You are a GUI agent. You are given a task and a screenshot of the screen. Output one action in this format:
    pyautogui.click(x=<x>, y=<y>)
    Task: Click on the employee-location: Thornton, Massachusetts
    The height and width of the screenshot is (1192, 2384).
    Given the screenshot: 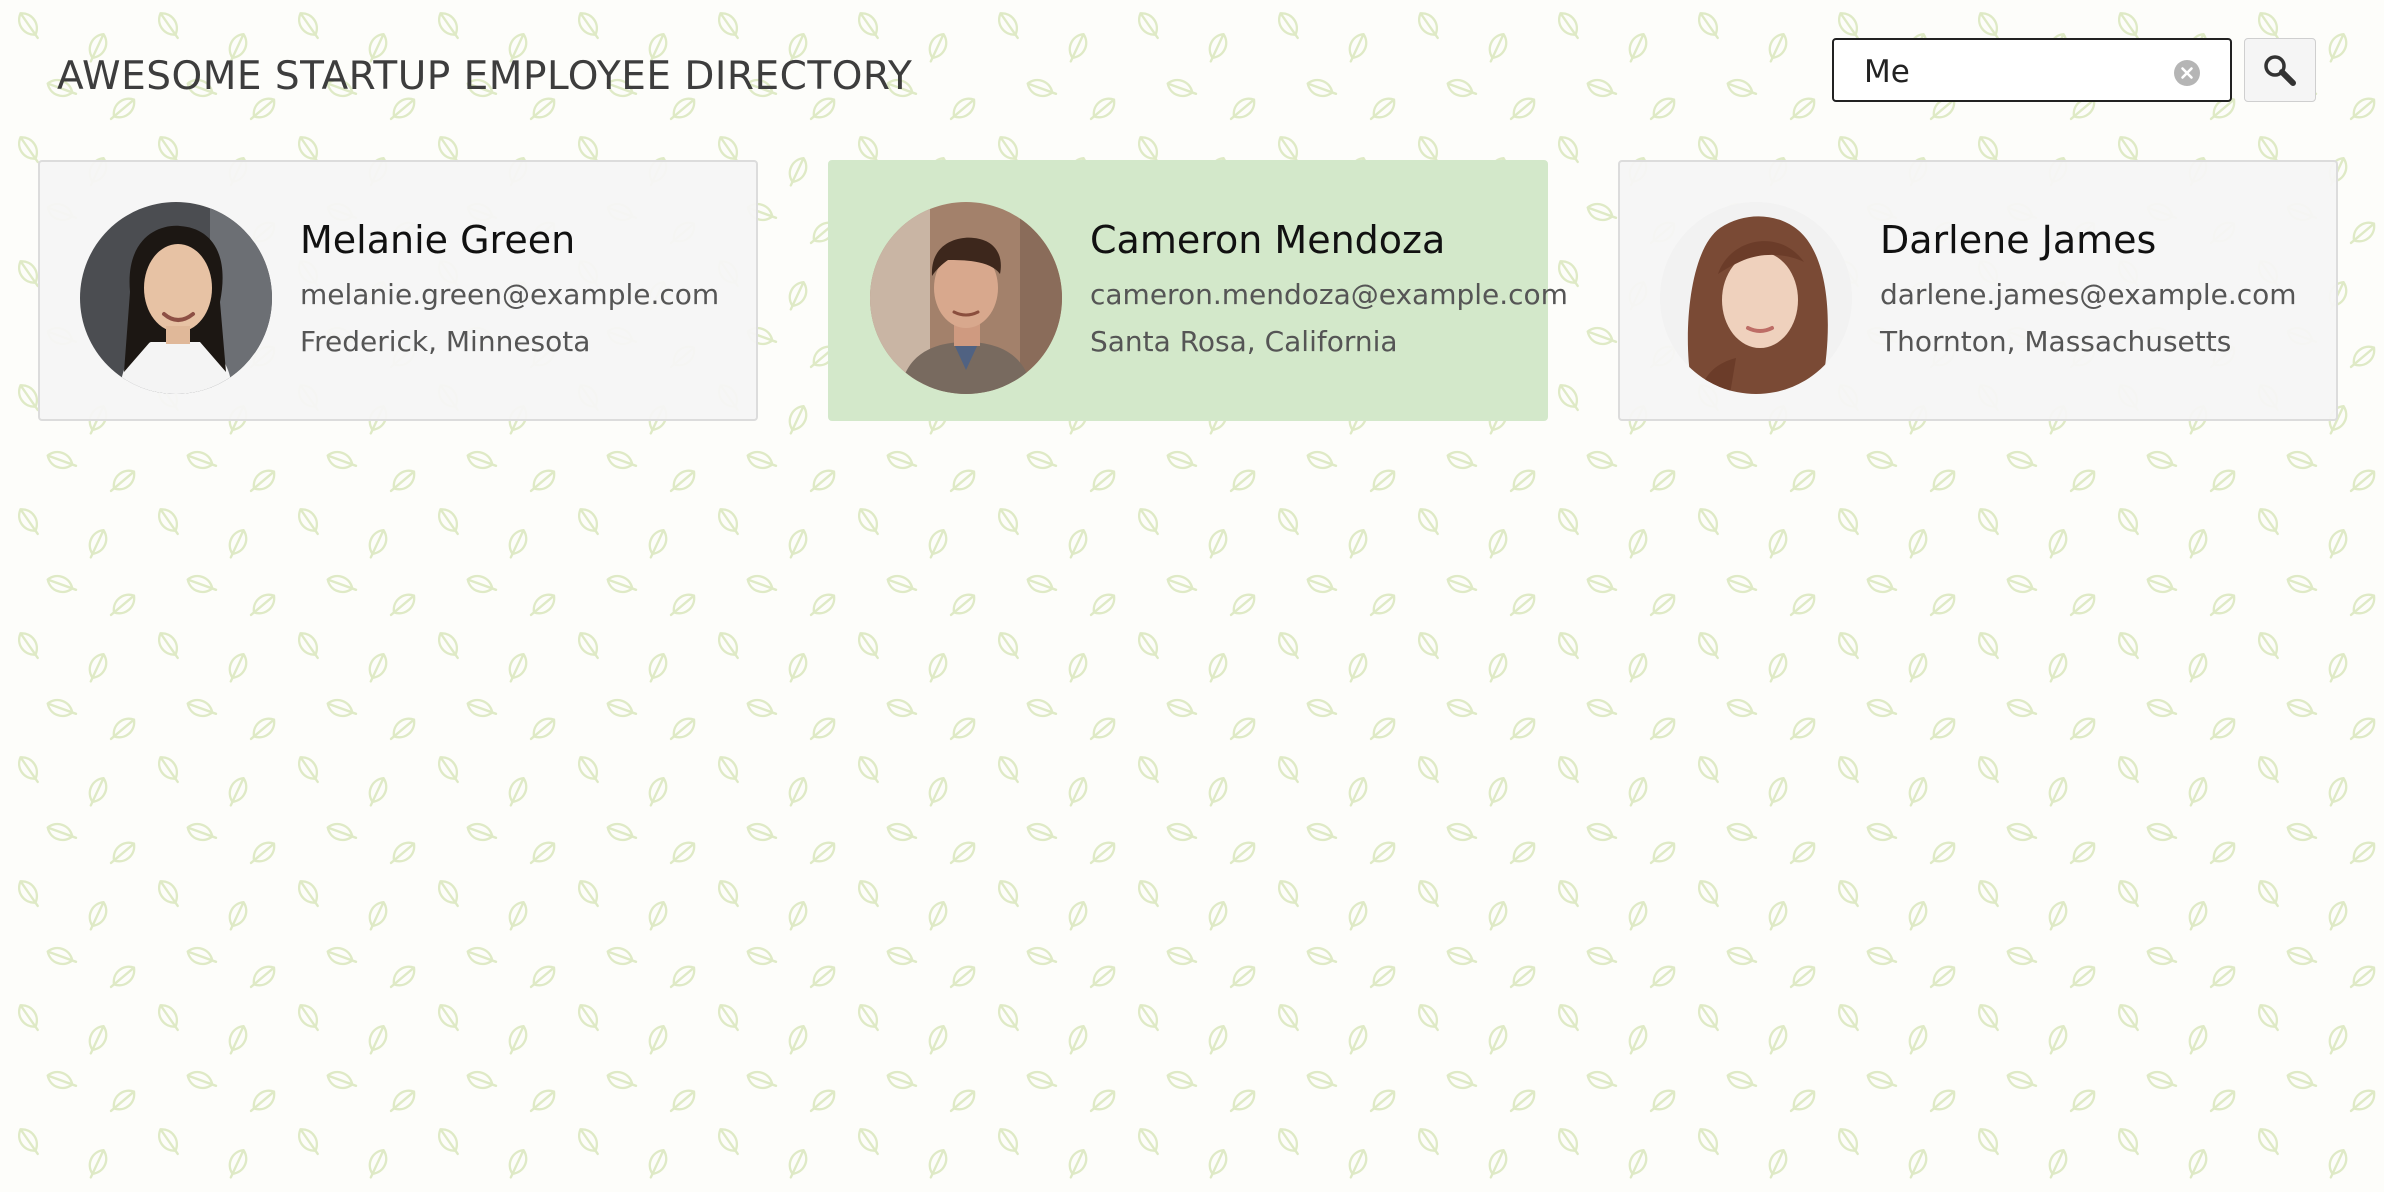 What is the action you would take?
    pyautogui.click(x=2056, y=341)
    